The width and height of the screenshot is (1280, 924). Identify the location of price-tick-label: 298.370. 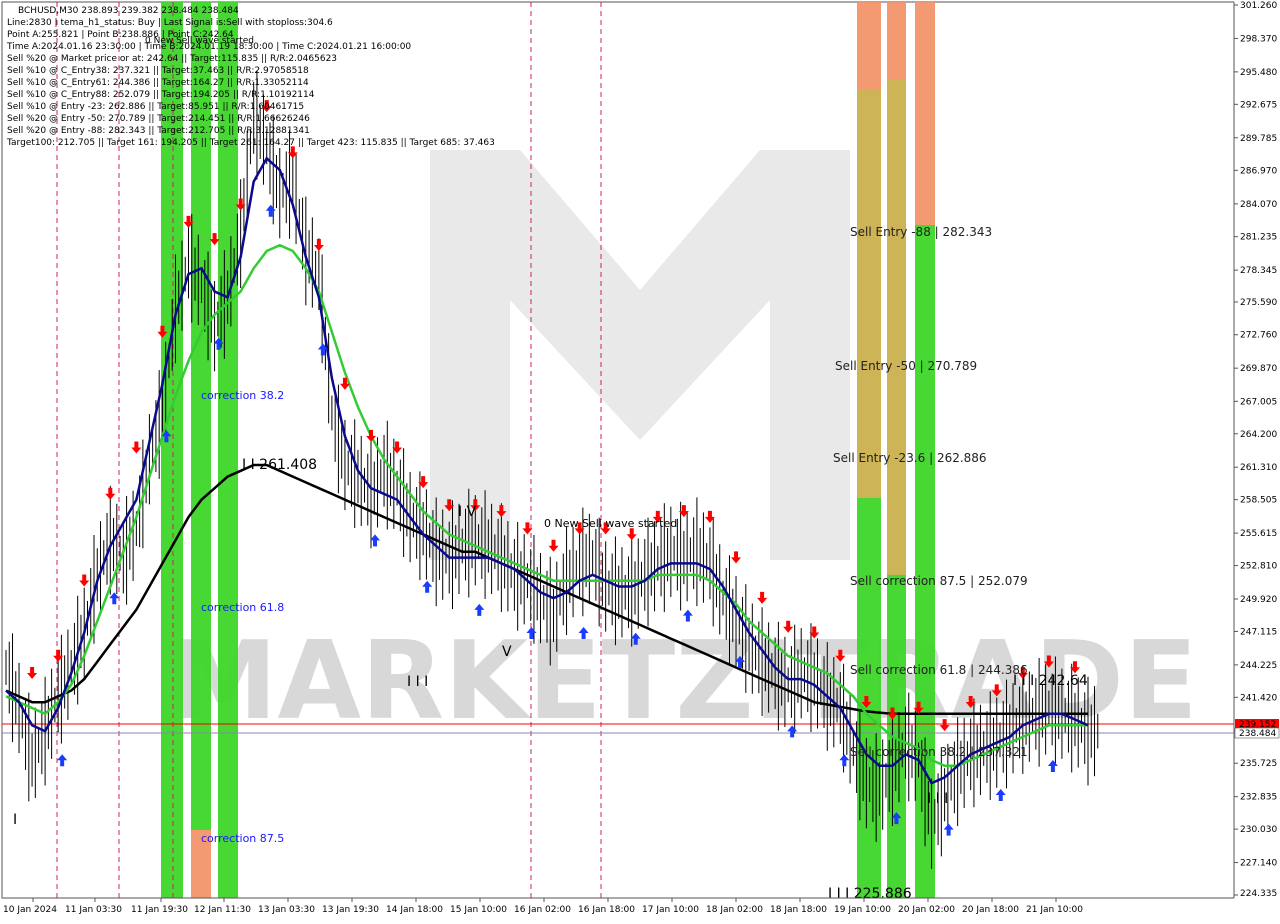
(1258, 39).